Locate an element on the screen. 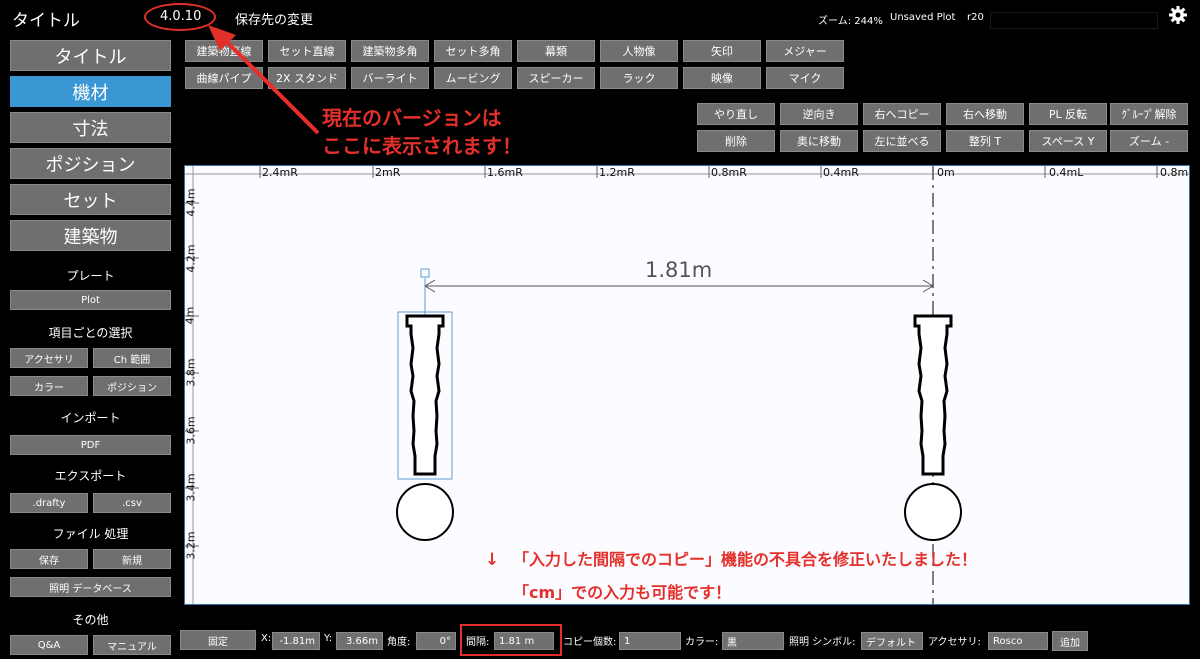 The width and height of the screenshot is (1200, 659). select-position-button: ポジション is located at coordinates (132, 386).